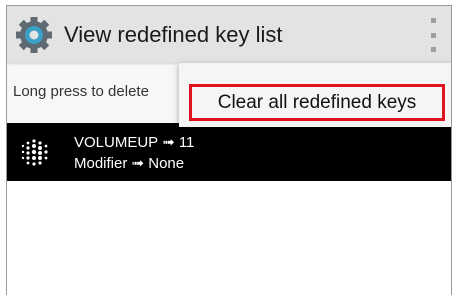 This screenshot has height=295, width=457. What do you see at coordinates (34, 35) in the screenshot?
I see `gear-icon` at bounding box center [34, 35].